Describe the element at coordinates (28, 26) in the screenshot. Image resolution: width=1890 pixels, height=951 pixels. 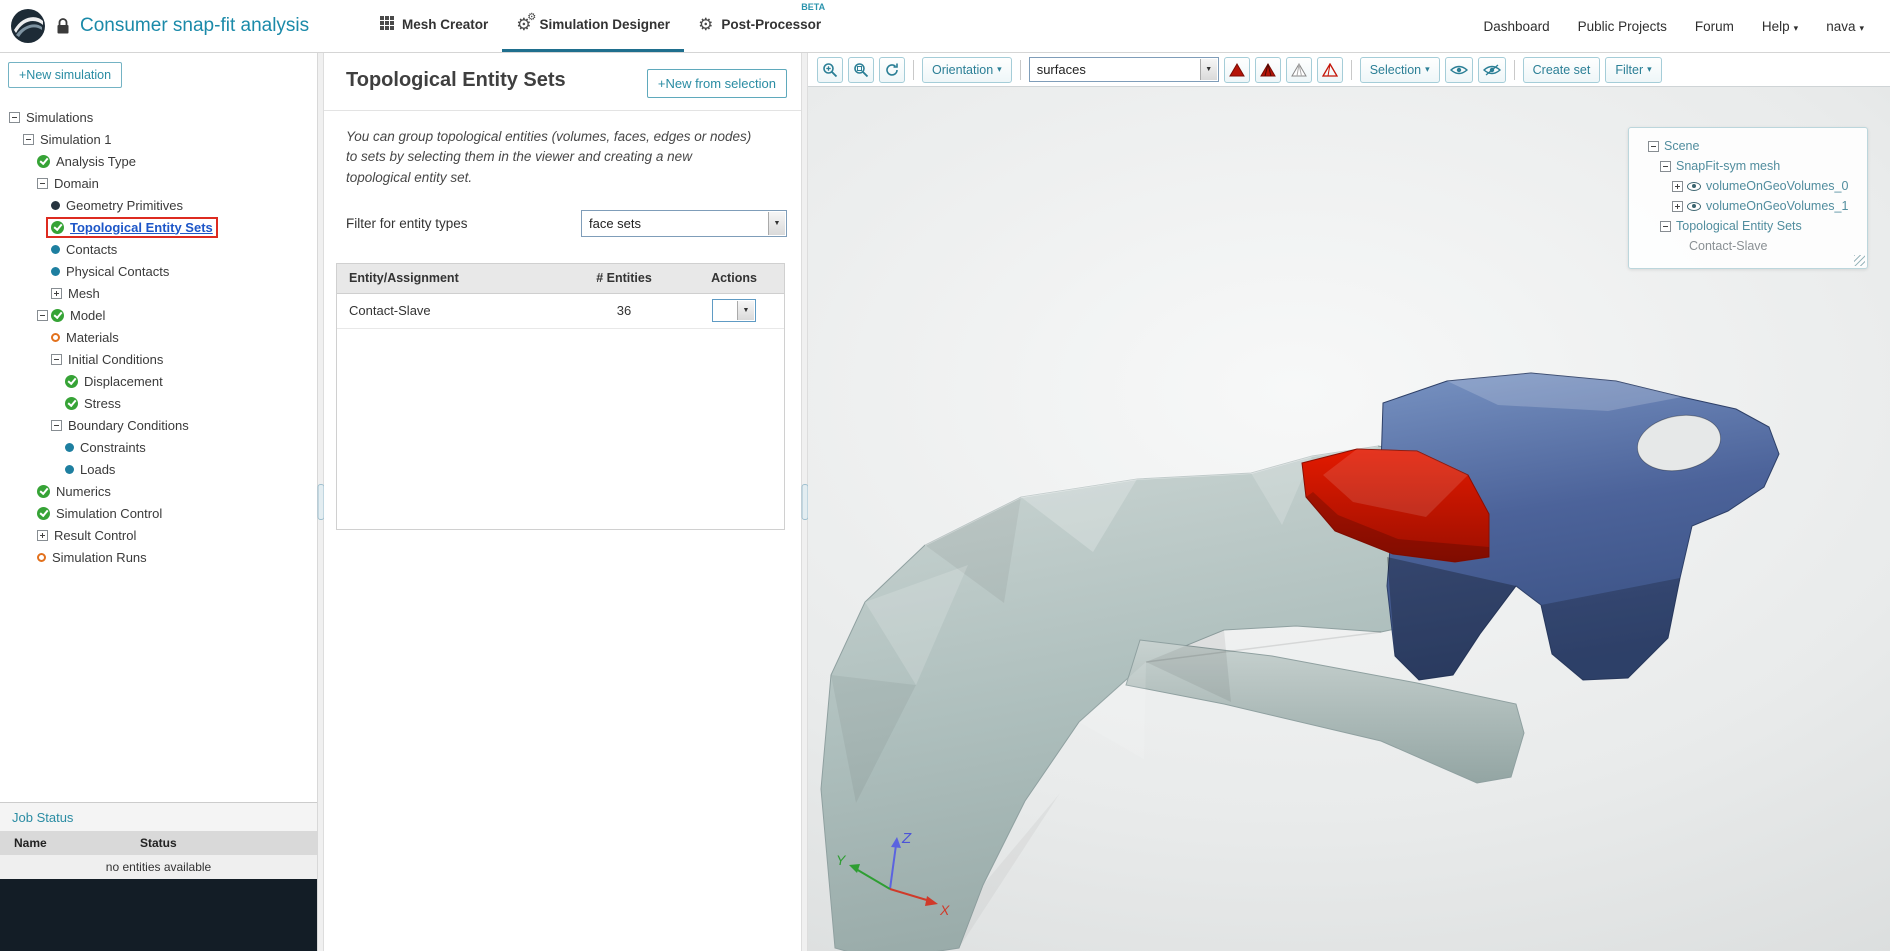
I see `simscale-logo` at that location.